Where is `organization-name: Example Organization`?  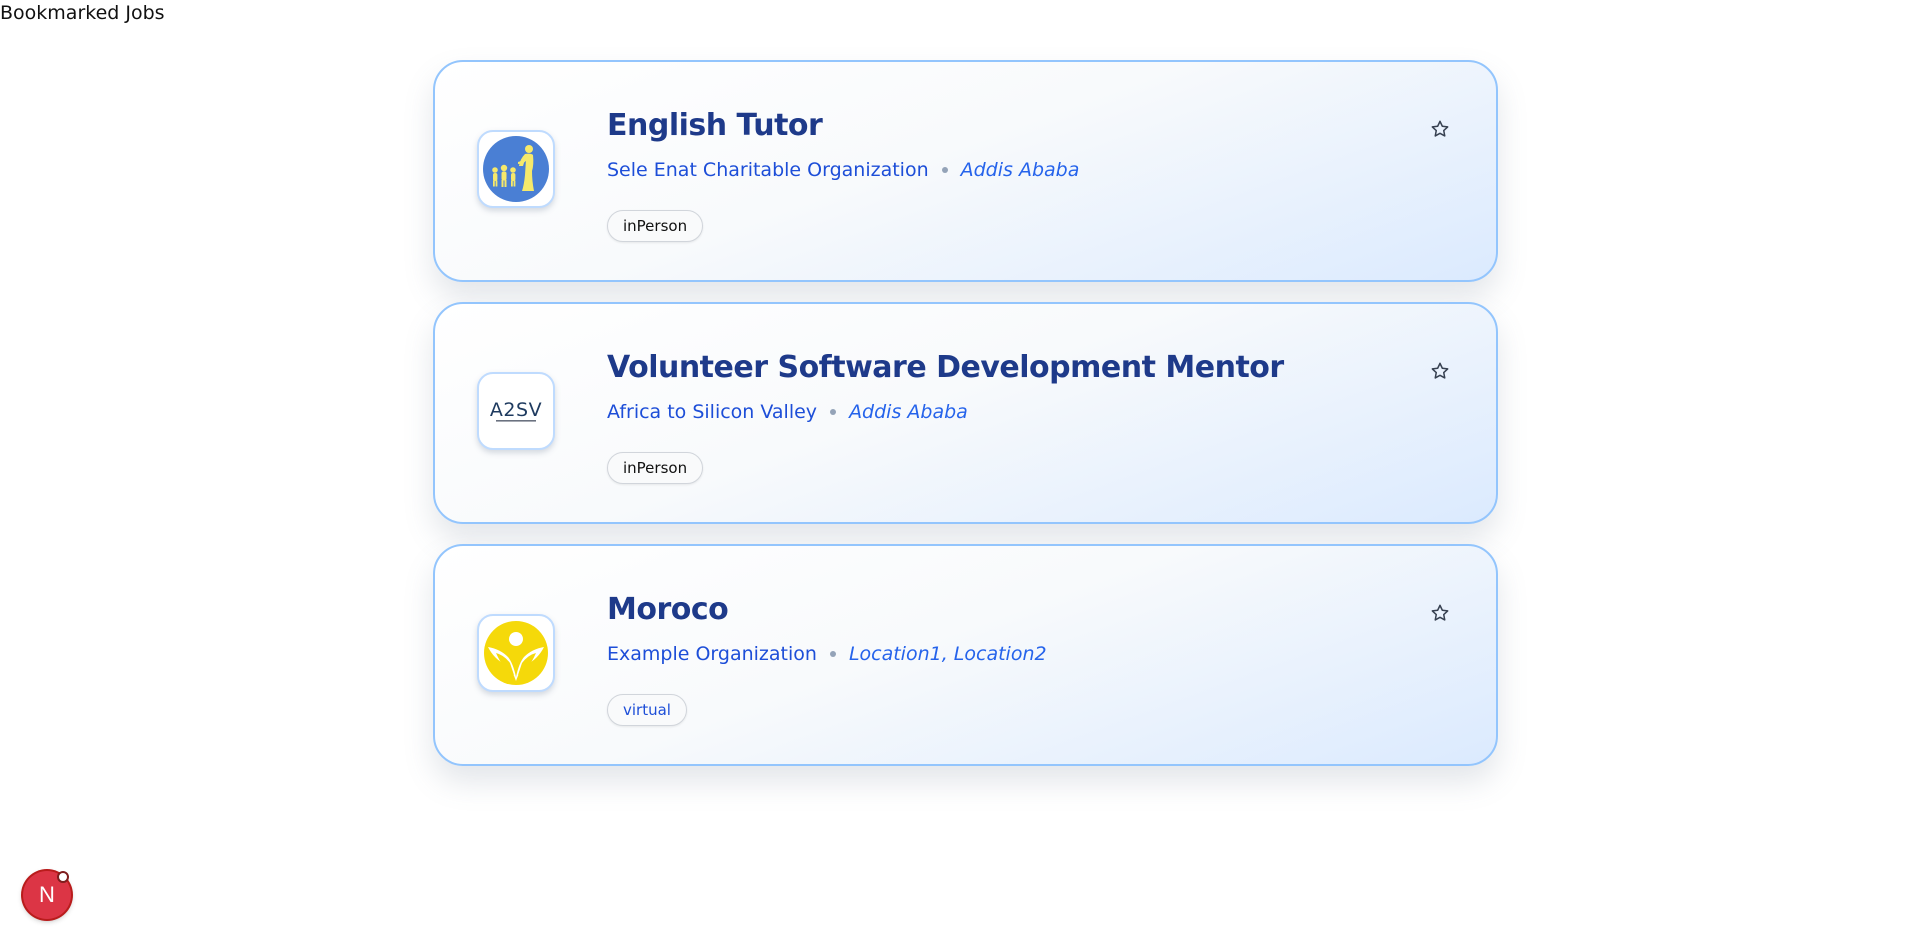 organization-name: Example Organization is located at coordinates (712, 654).